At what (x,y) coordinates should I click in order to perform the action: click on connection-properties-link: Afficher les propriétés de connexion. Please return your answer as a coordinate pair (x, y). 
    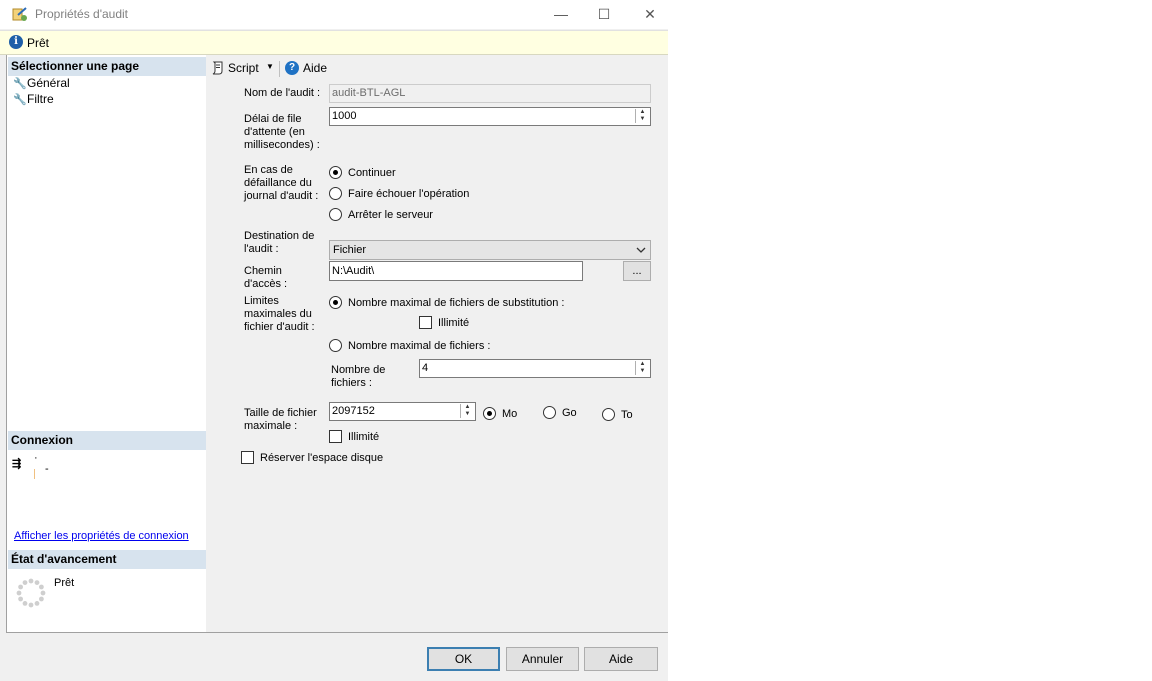
    Looking at the image, I should click on (101, 536).